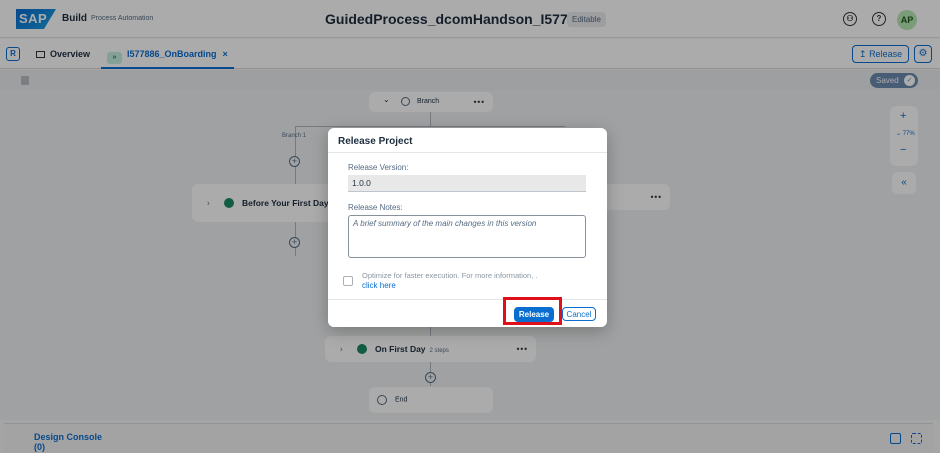 The height and width of the screenshot is (453, 940). Describe the element at coordinates (467, 183) in the screenshot. I see `release-version-input` at that location.